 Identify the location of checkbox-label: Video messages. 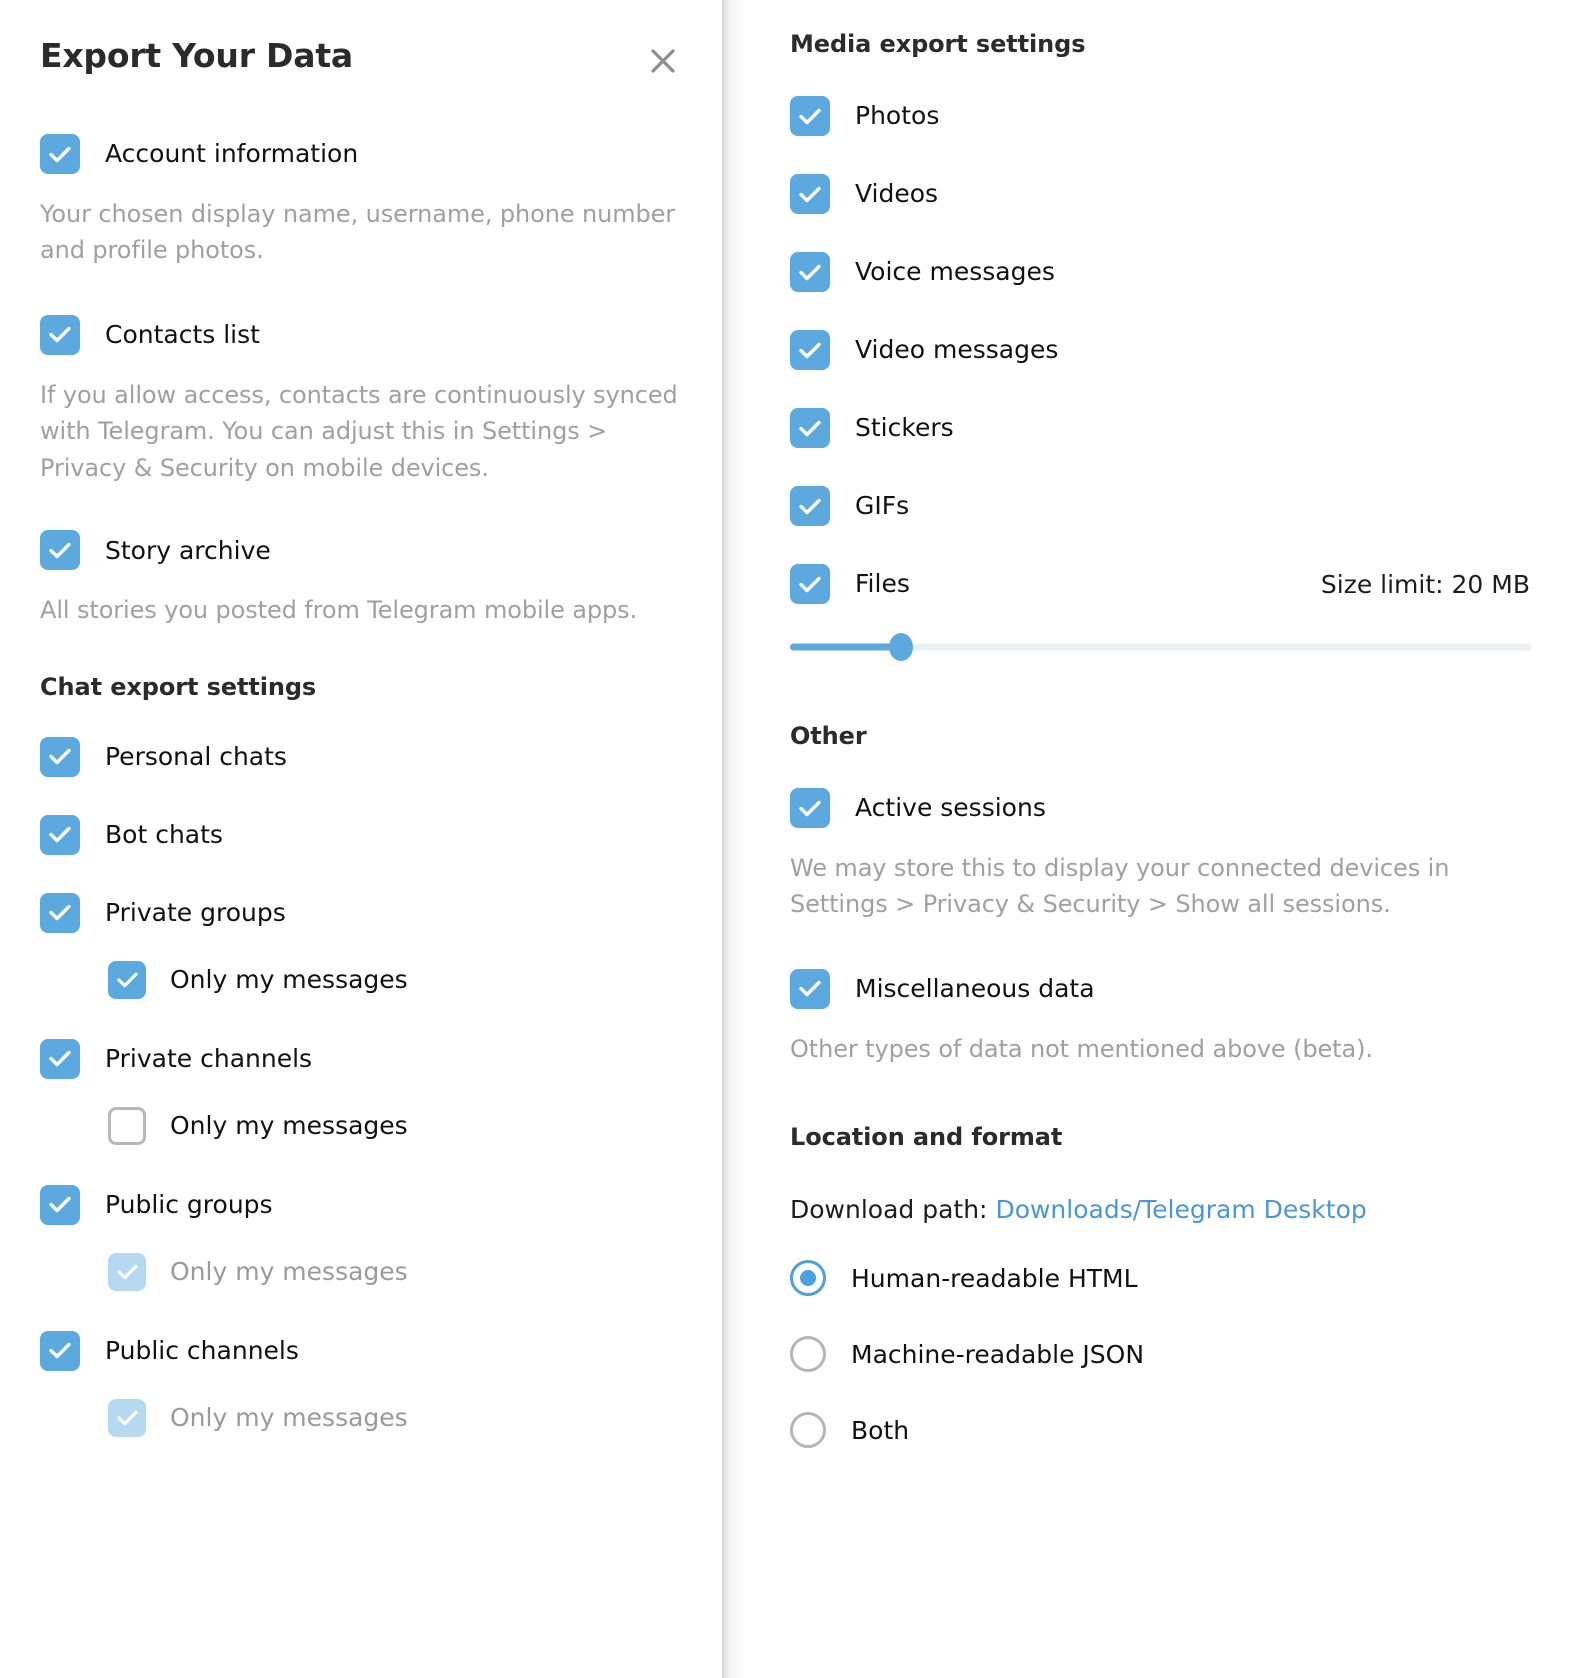
(957, 350).